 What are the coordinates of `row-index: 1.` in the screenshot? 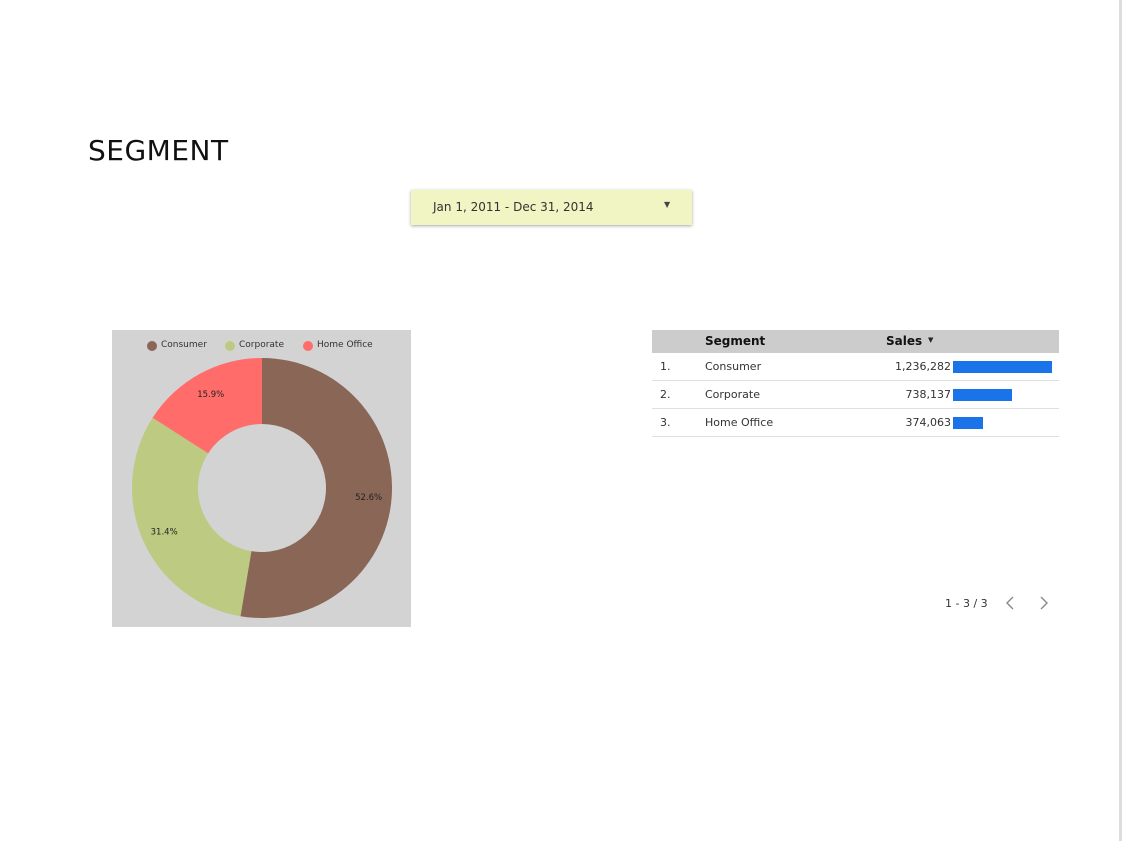 It's located at (665, 366).